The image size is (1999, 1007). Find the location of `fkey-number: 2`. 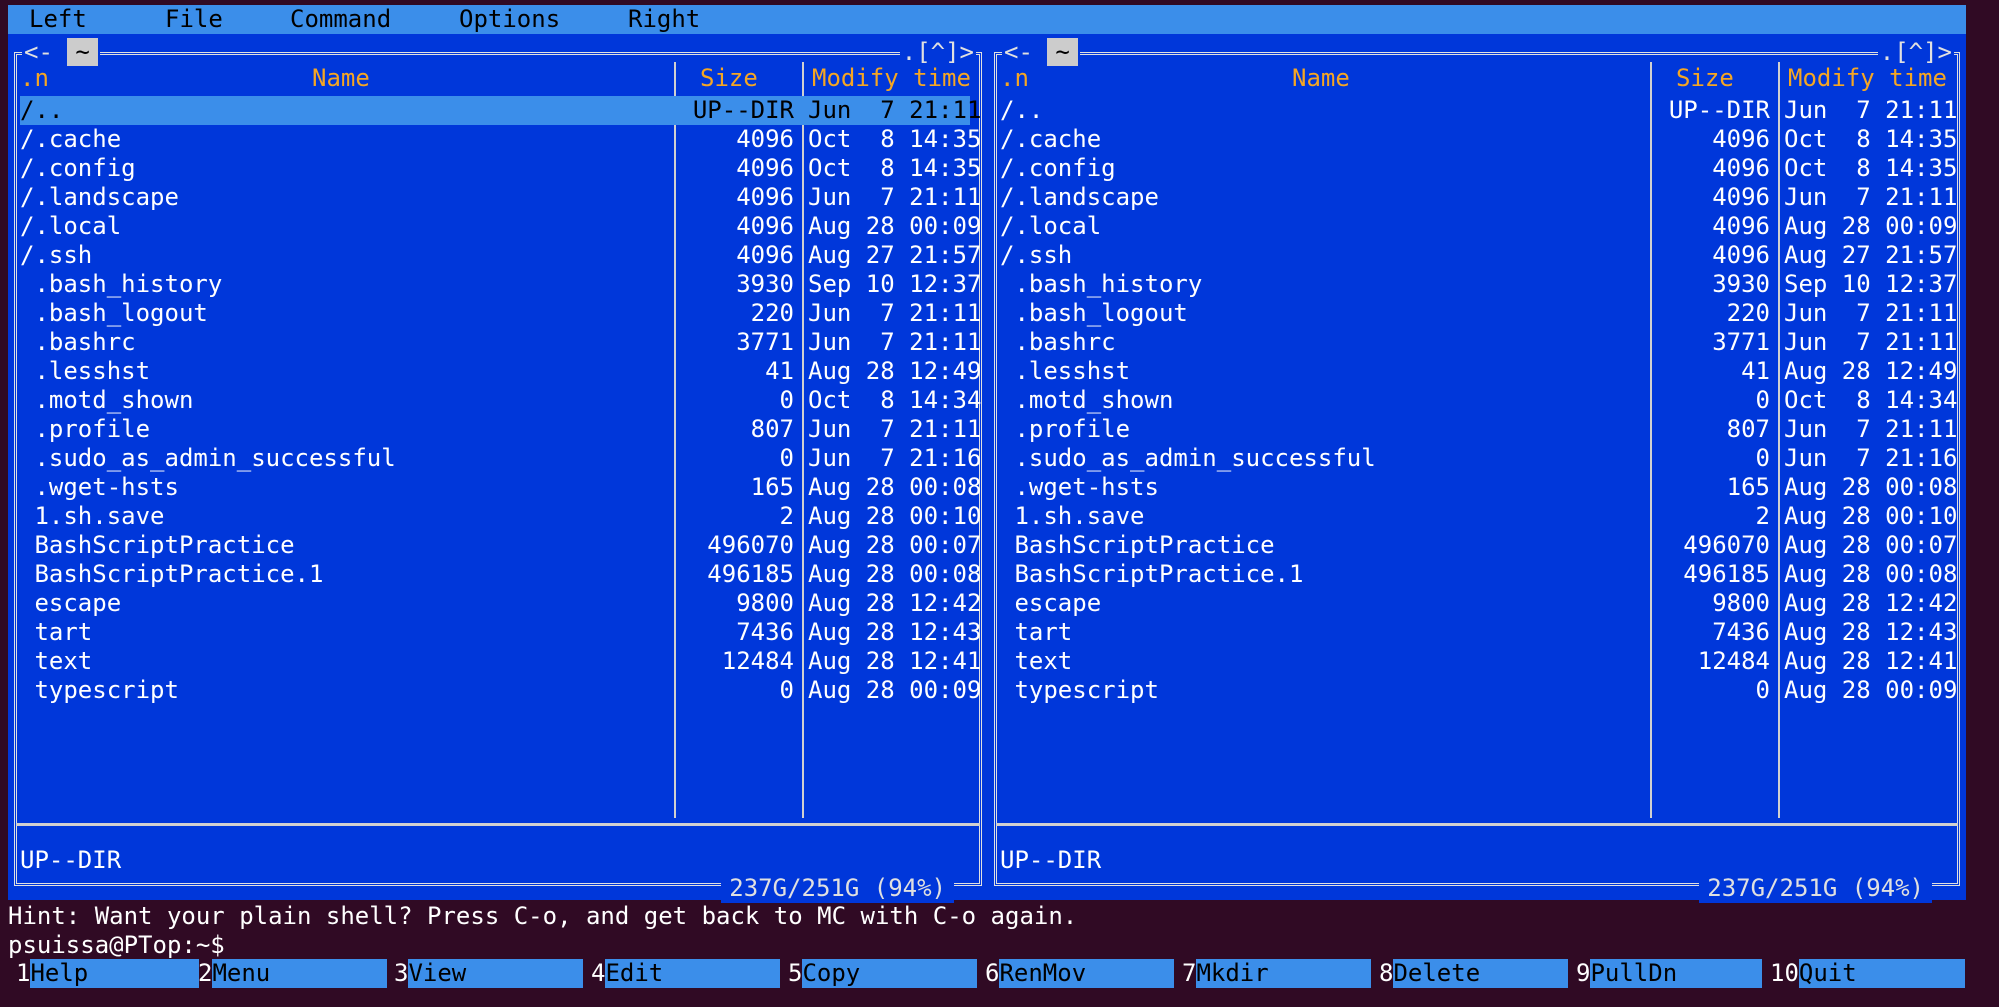

fkey-number: 2 is located at coordinates (205, 973).